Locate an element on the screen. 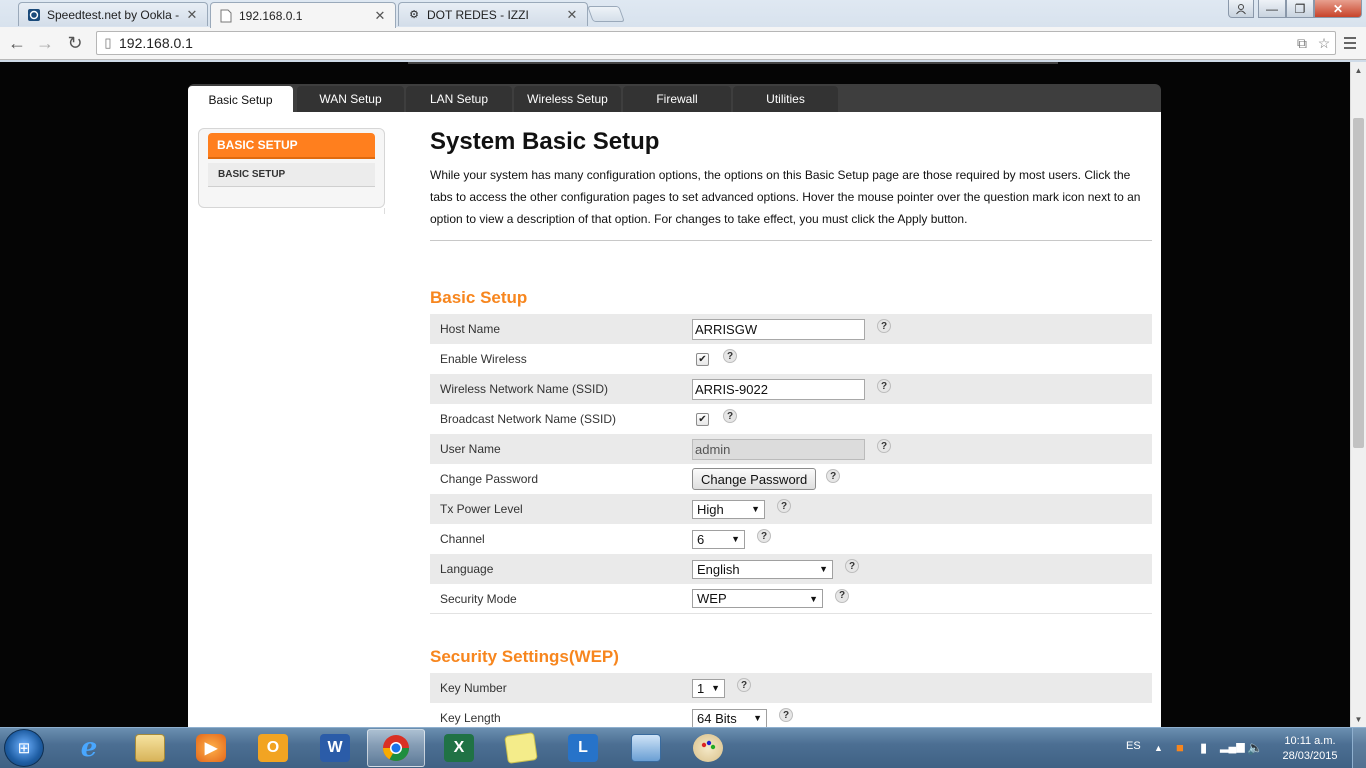 This screenshot has height=768, width=1366. user-name-input is located at coordinates (778, 449).